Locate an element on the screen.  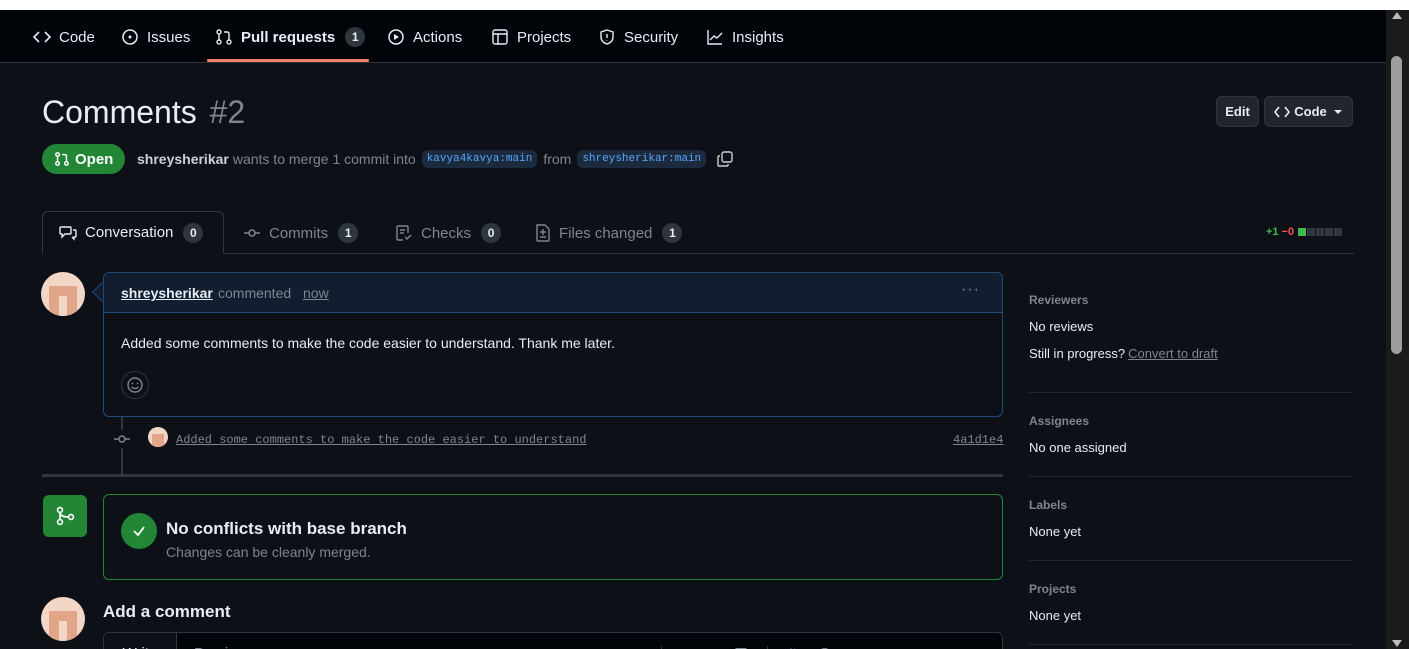
commit-sha-link: 4a1d1e4 is located at coordinates (978, 440).